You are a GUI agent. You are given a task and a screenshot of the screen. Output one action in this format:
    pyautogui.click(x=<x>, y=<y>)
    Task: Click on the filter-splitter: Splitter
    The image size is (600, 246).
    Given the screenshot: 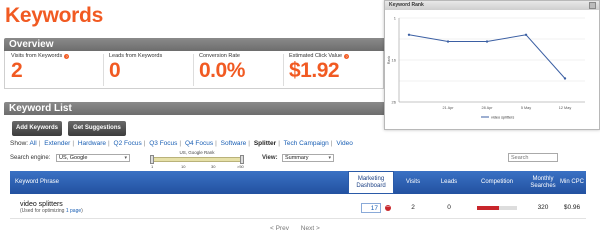 What is the action you would take?
    pyautogui.click(x=265, y=143)
    